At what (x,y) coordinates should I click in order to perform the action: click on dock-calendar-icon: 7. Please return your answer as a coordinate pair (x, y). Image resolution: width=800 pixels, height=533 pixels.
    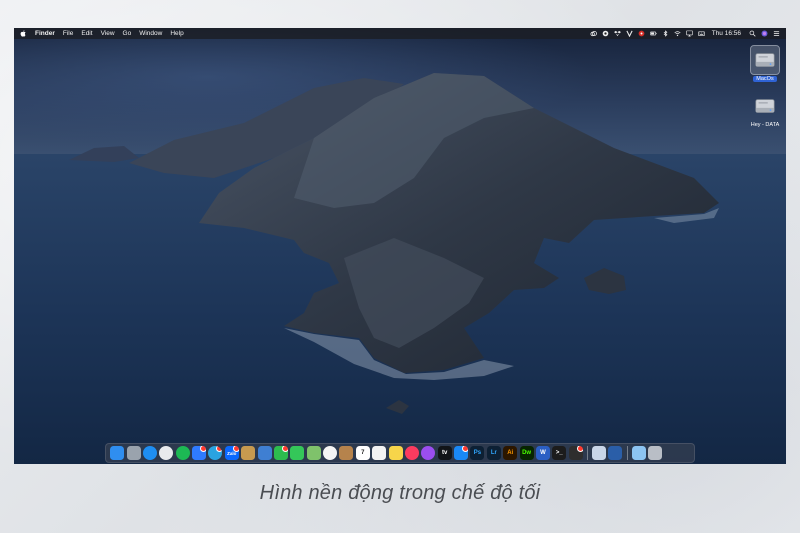
    Looking at the image, I should click on (362, 453).